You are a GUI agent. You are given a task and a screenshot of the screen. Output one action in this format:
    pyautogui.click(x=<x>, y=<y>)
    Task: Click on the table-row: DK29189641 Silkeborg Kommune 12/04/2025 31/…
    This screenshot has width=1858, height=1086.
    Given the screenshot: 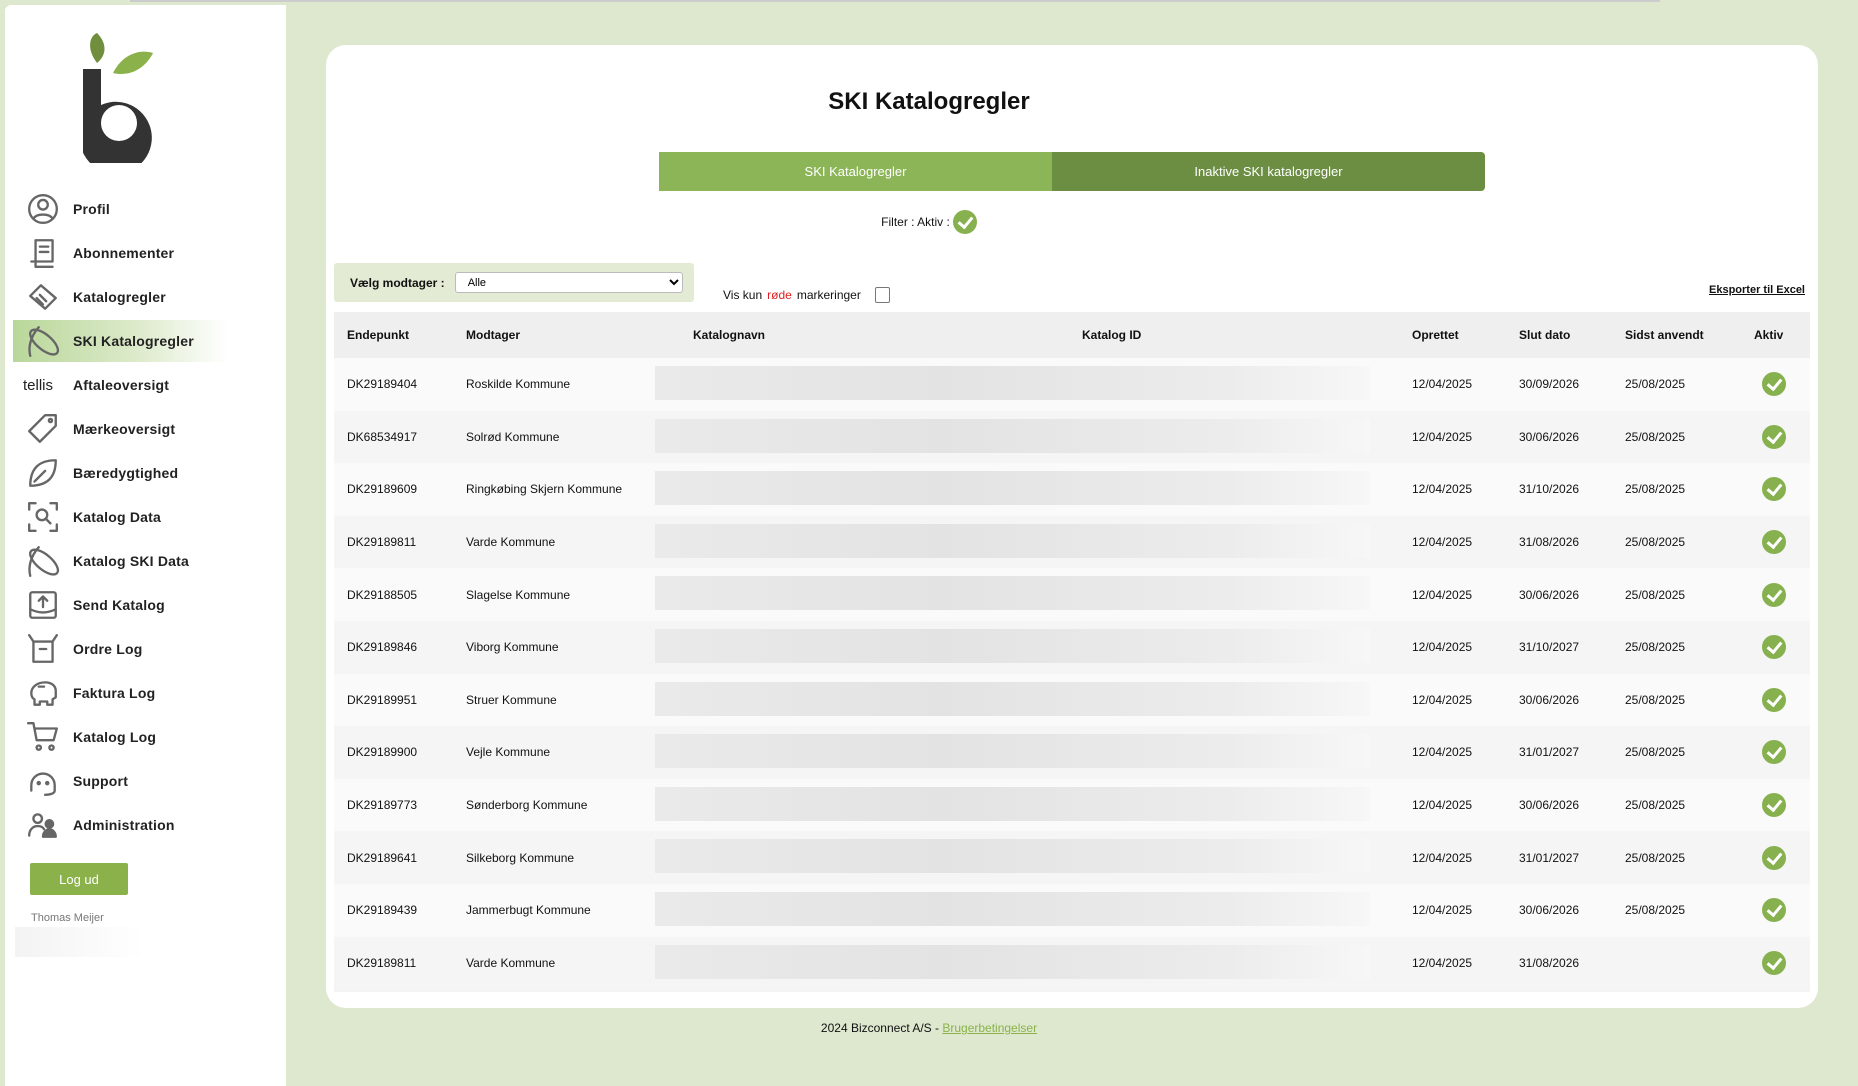 What is the action you would take?
    pyautogui.click(x=1072, y=857)
    